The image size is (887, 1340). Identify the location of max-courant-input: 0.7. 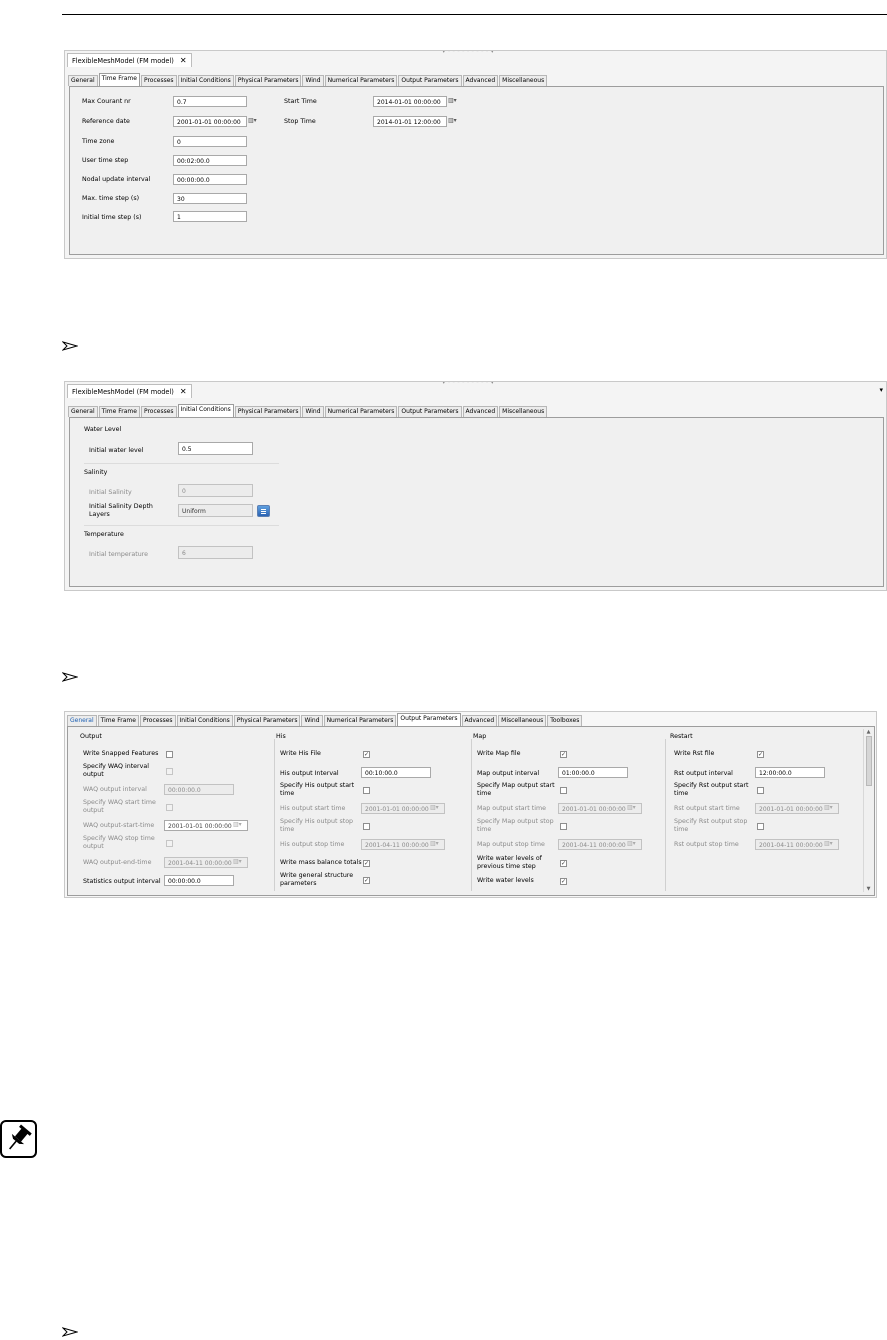
(210, 101).